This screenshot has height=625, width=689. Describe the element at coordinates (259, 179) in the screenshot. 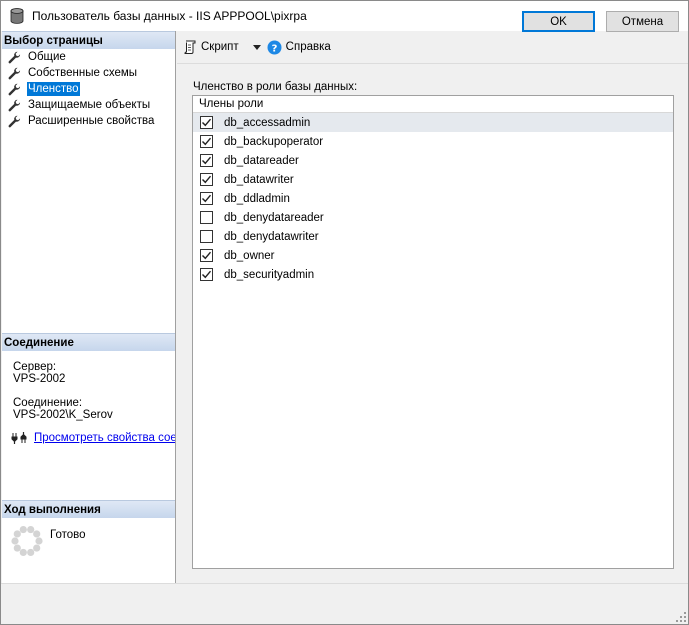

I see `role-name: db_datawriter` at that location.